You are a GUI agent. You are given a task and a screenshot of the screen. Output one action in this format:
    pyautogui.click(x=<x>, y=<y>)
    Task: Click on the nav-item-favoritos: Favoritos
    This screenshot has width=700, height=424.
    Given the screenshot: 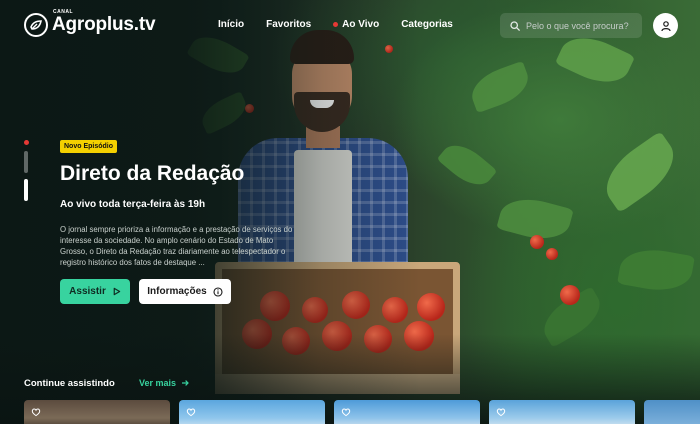 What is the action you would take?
    pyautogui.click(x=288, y=24)
    